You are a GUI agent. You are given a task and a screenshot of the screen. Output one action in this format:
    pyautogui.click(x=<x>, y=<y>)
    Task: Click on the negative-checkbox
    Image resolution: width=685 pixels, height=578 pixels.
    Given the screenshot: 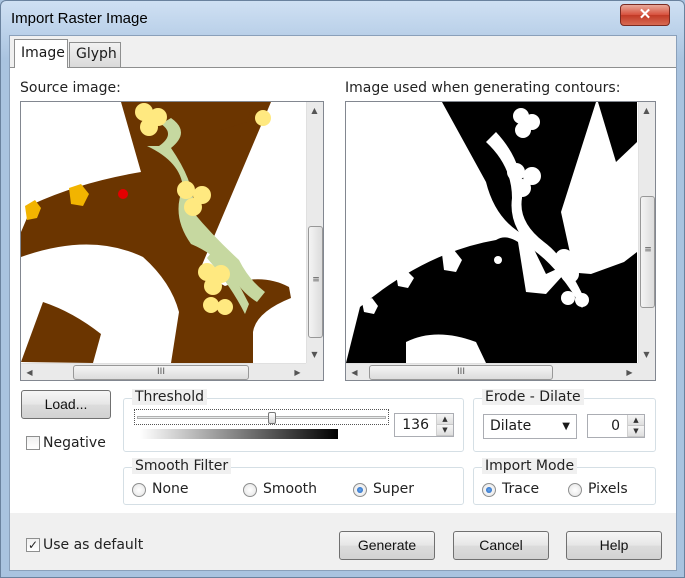 What is the action you would take?
    pyautogui.click(x=33, y=443)
    